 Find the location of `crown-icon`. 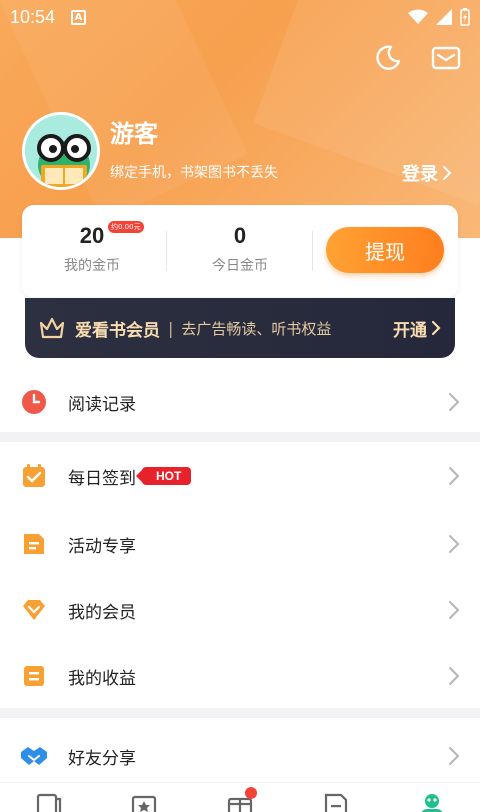

crown-icon is located at coordinates (52, 328).